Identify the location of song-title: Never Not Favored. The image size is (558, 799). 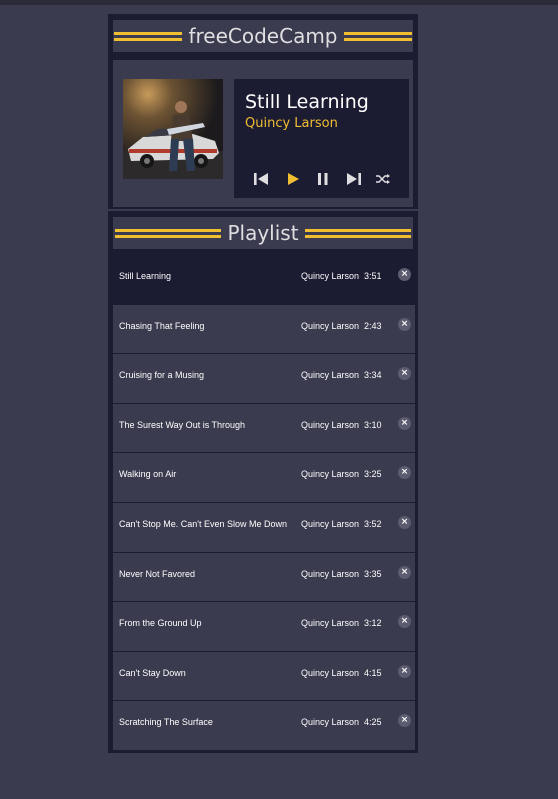
(157, 573).